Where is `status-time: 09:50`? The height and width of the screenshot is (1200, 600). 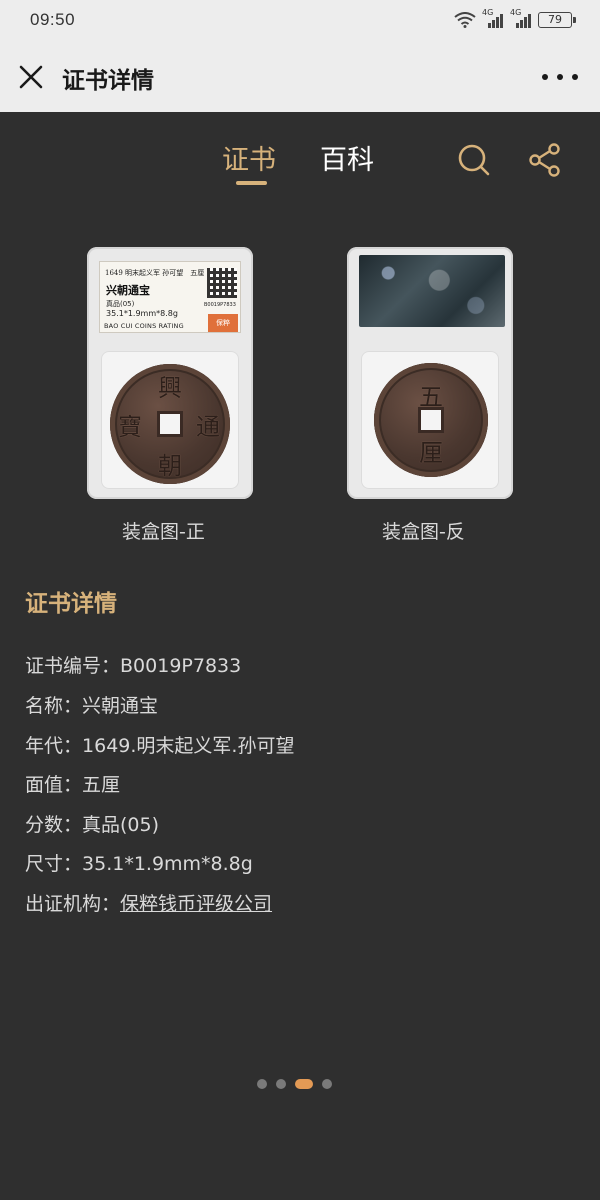
status-time: 09:50 is located at coordinates (53, 19).